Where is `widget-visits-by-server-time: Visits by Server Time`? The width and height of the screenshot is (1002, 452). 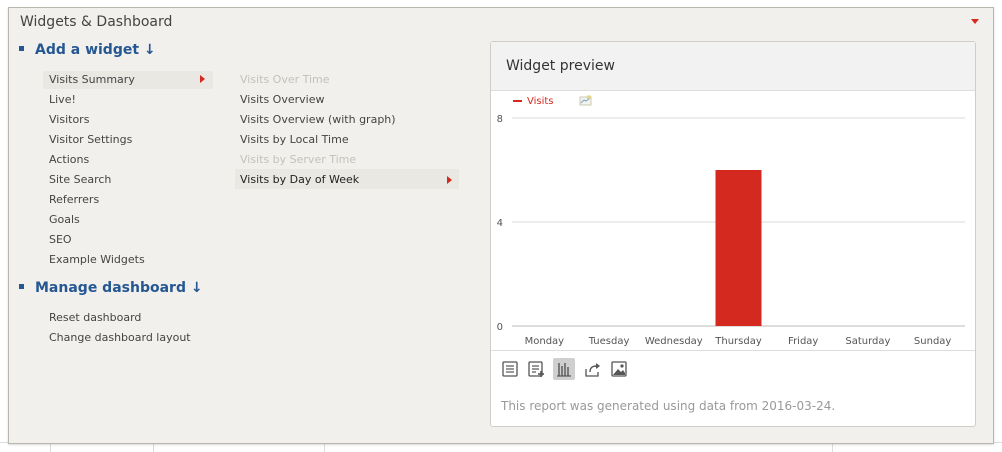
widget-visits-by-server-time: Visits by Server Time is located at coordinates (298, 159).